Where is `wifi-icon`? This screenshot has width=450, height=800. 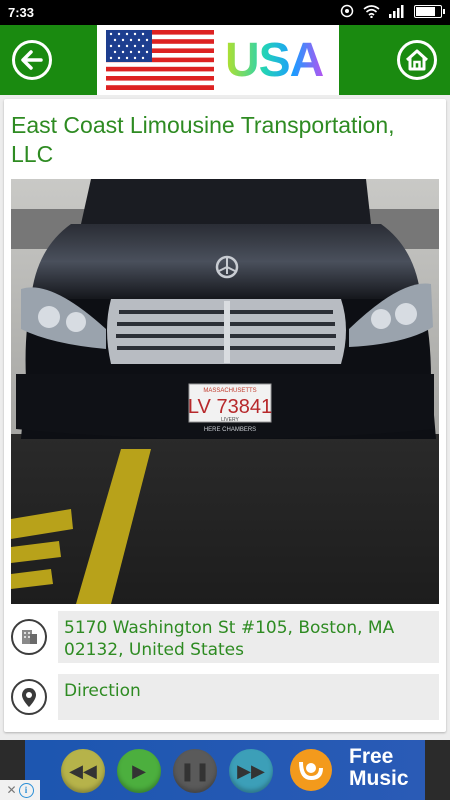
wifi-icon is located at coordinates (371, 11).